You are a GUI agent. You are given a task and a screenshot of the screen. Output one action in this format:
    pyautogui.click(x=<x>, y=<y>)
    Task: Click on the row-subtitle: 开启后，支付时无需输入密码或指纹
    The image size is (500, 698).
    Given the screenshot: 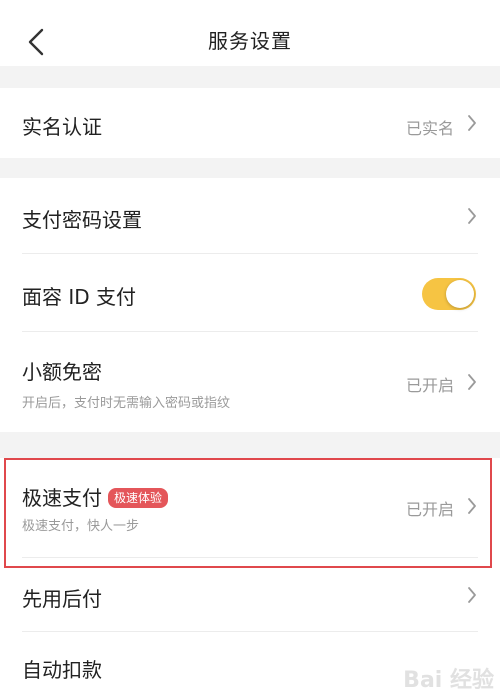 What is the action you would take?
    pyautogui.click(x=126, y=403)
    